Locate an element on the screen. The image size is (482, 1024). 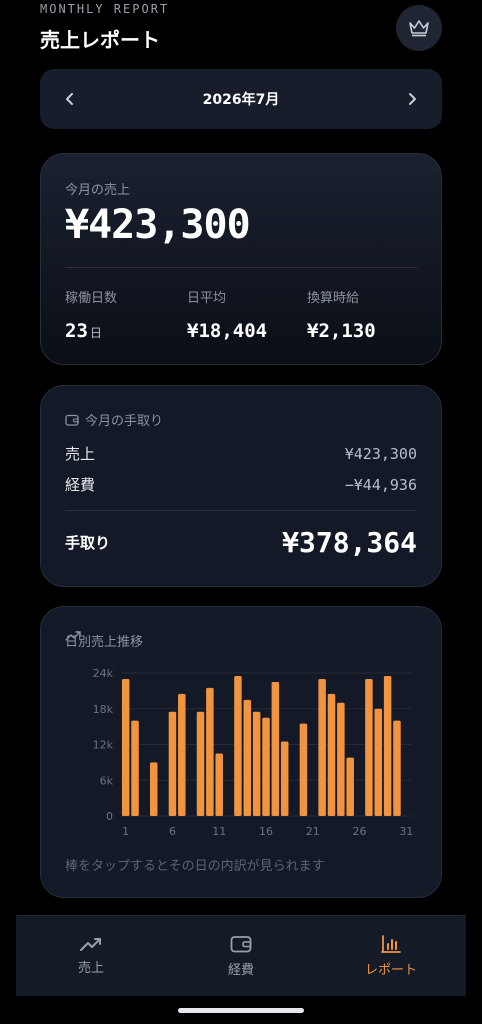
premium-button is located at coordinates (419, 28).